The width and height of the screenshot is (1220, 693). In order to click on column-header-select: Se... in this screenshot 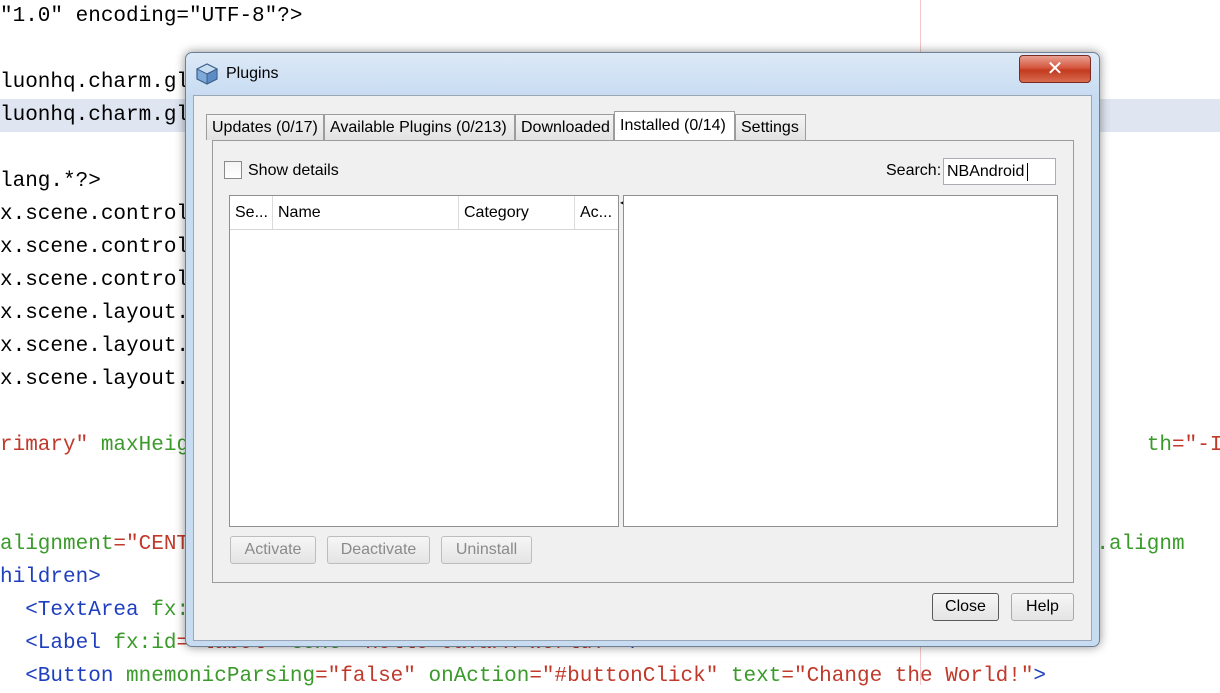, I will do `click(251, 212)`.